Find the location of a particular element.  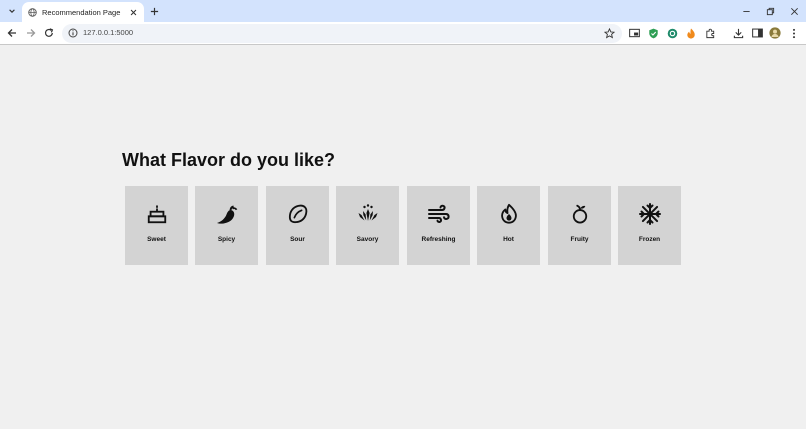

flavor-label: Fruity is located at coordinates (579, 239).